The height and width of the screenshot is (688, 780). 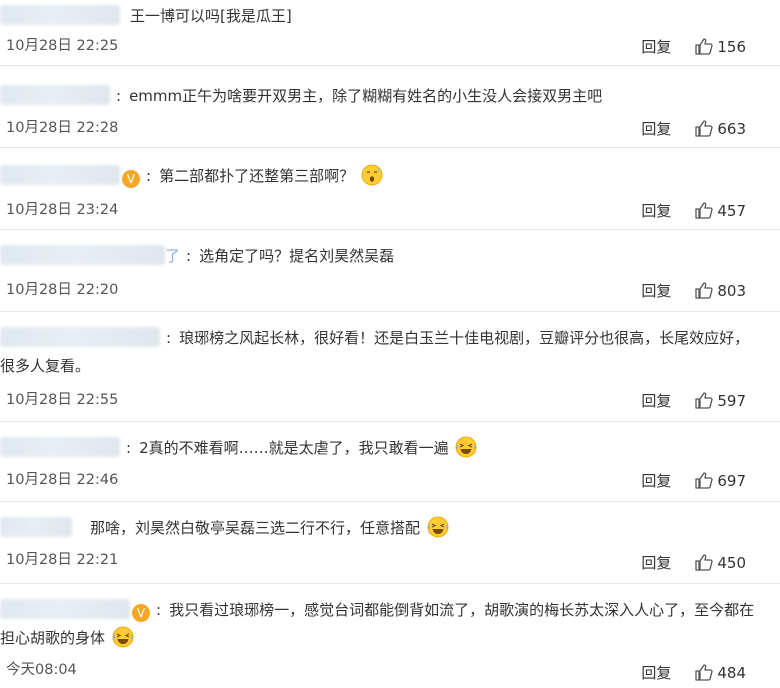 I want to click on comment-time: 10月28日 22:55, so click(x=62, y=400).